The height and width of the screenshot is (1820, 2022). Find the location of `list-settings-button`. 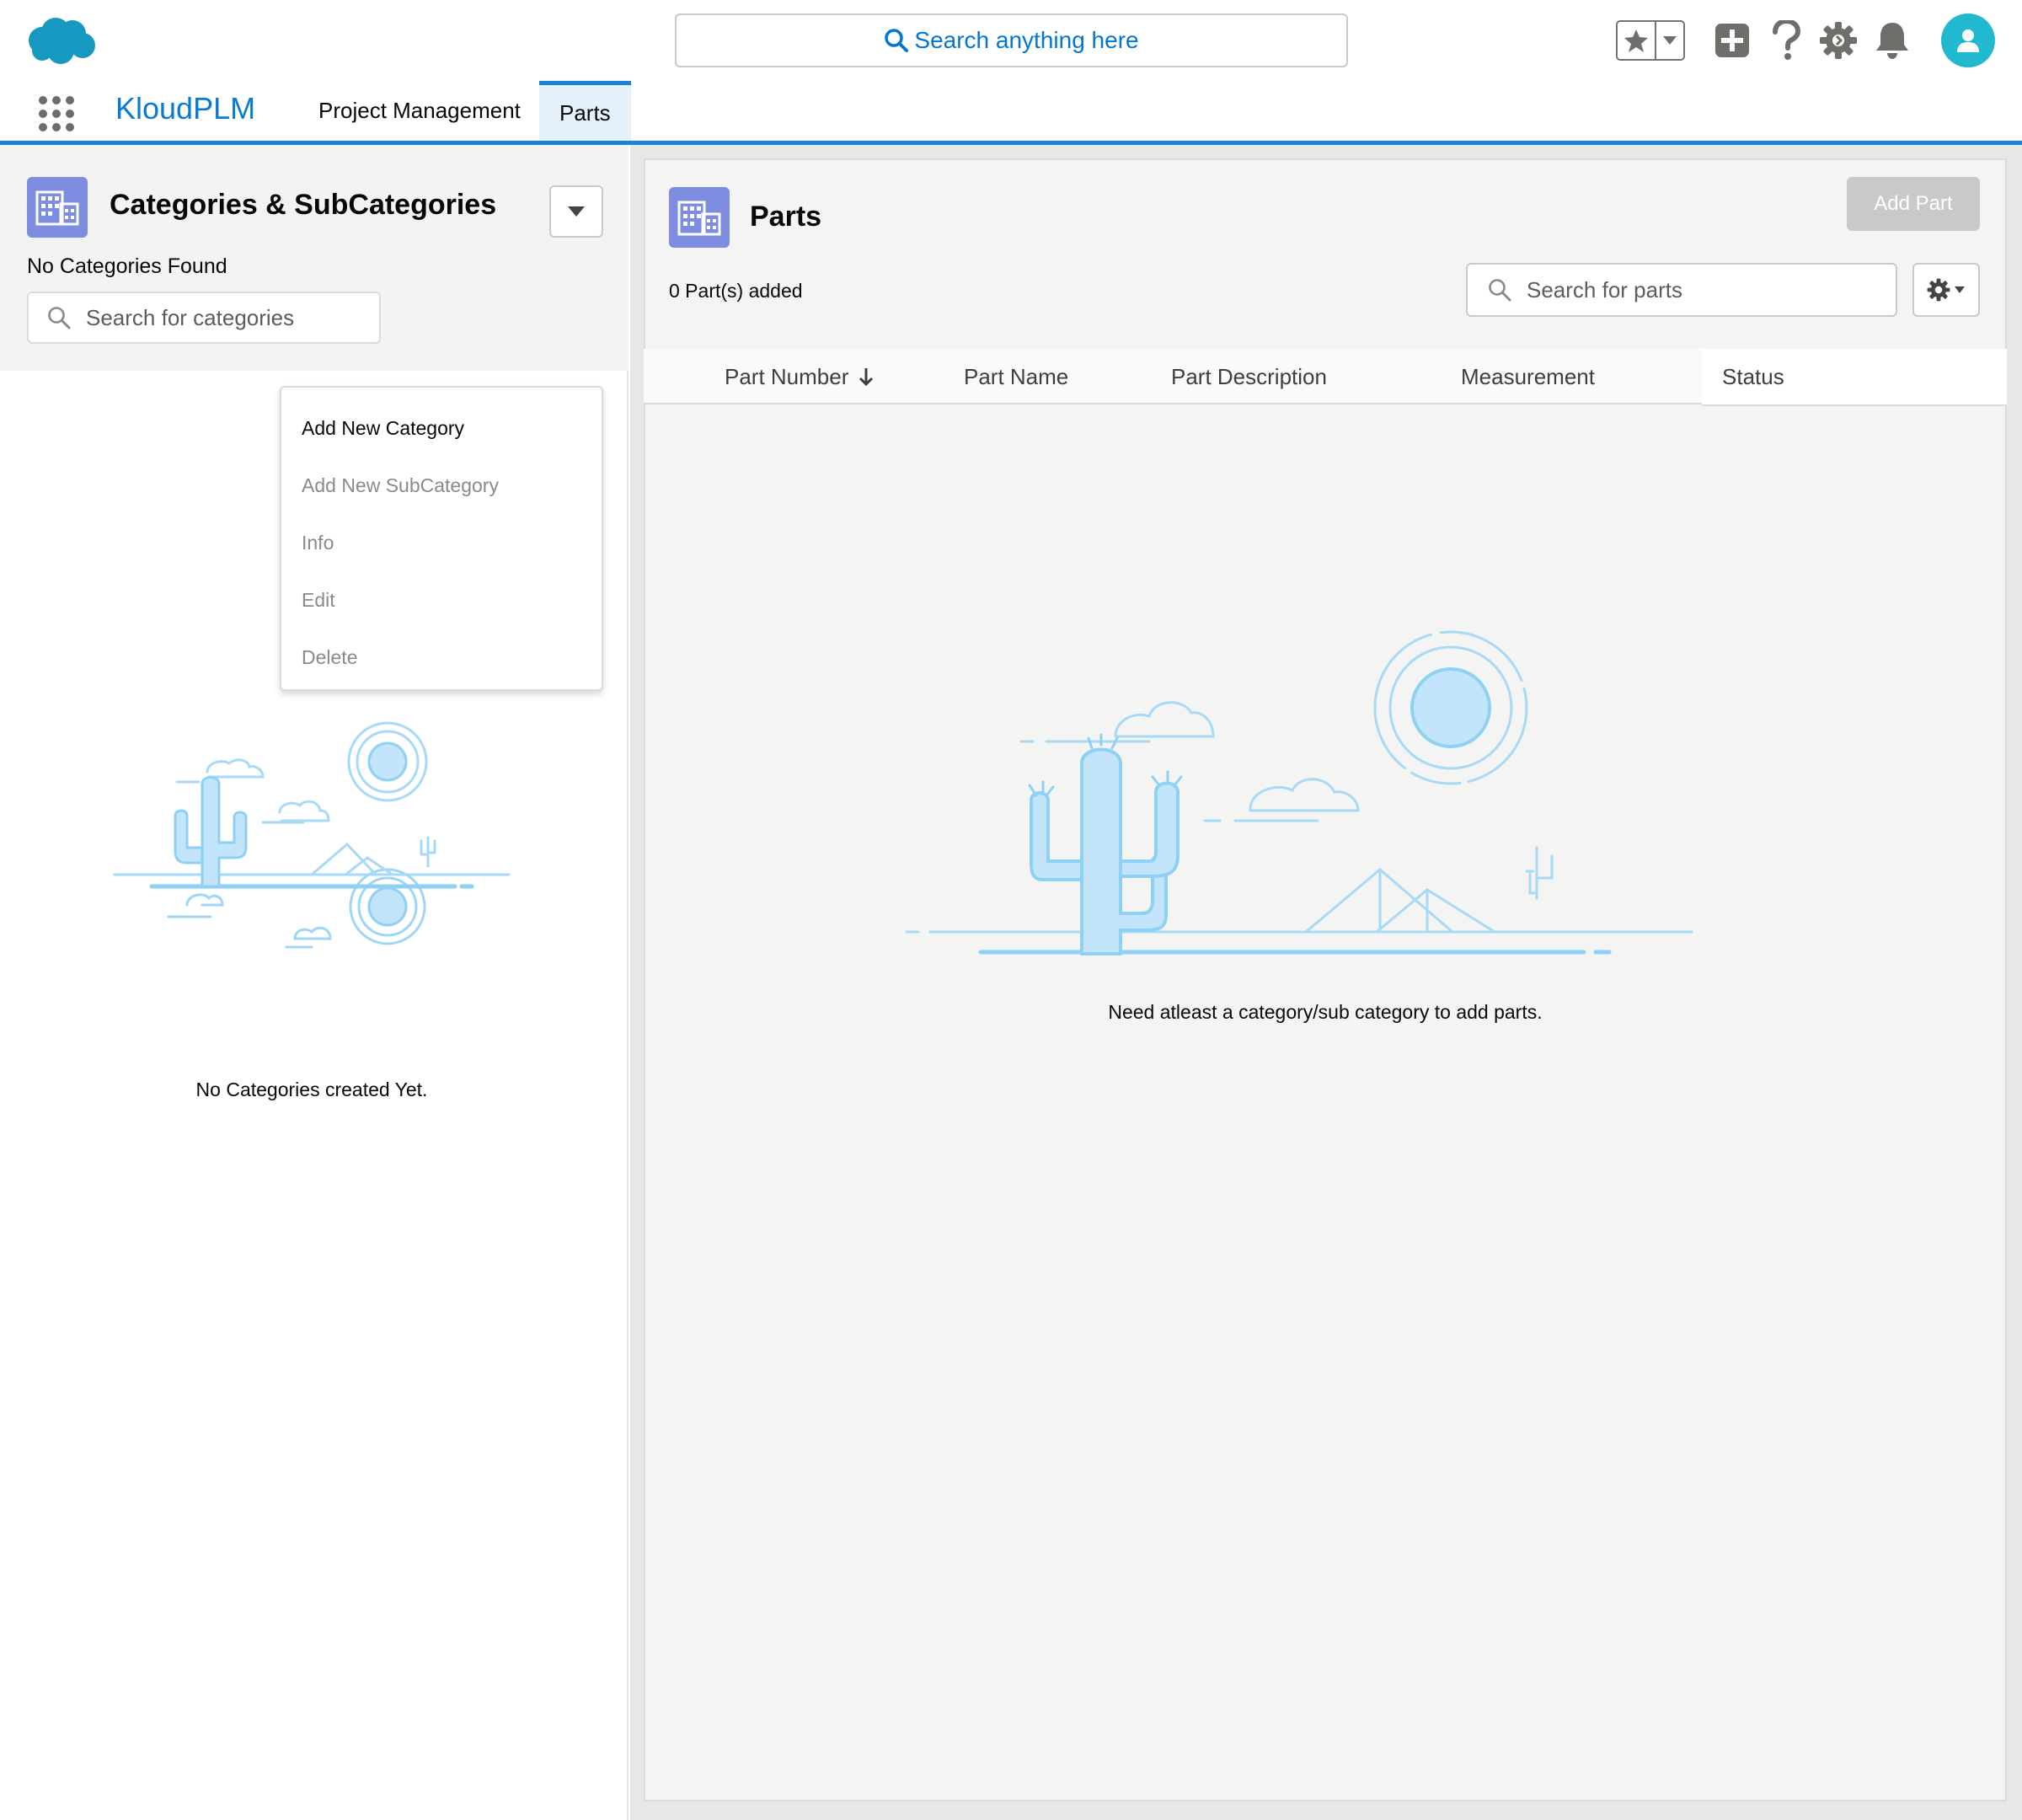

list-settings-button is located at coordinates (1946, 290).